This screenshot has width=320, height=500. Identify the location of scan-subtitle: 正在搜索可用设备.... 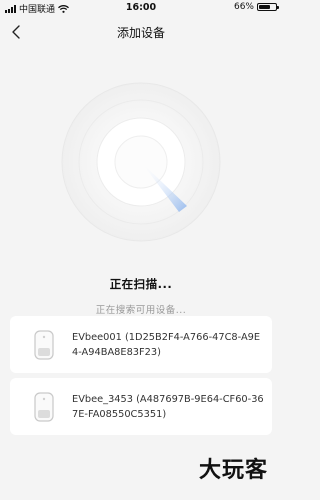
(141, 310).